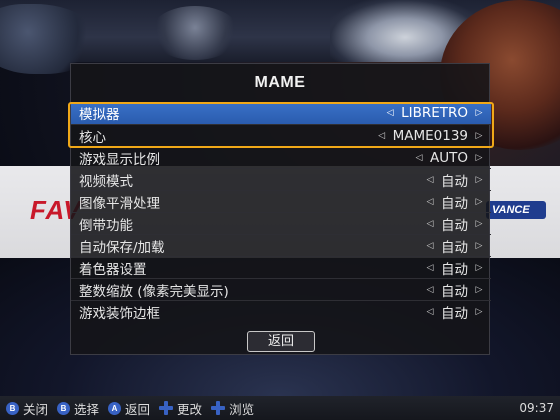  Describe the element at coordinates (106, 181) in the screenshot. I see `menu-item-label: 视频模式` at that location.